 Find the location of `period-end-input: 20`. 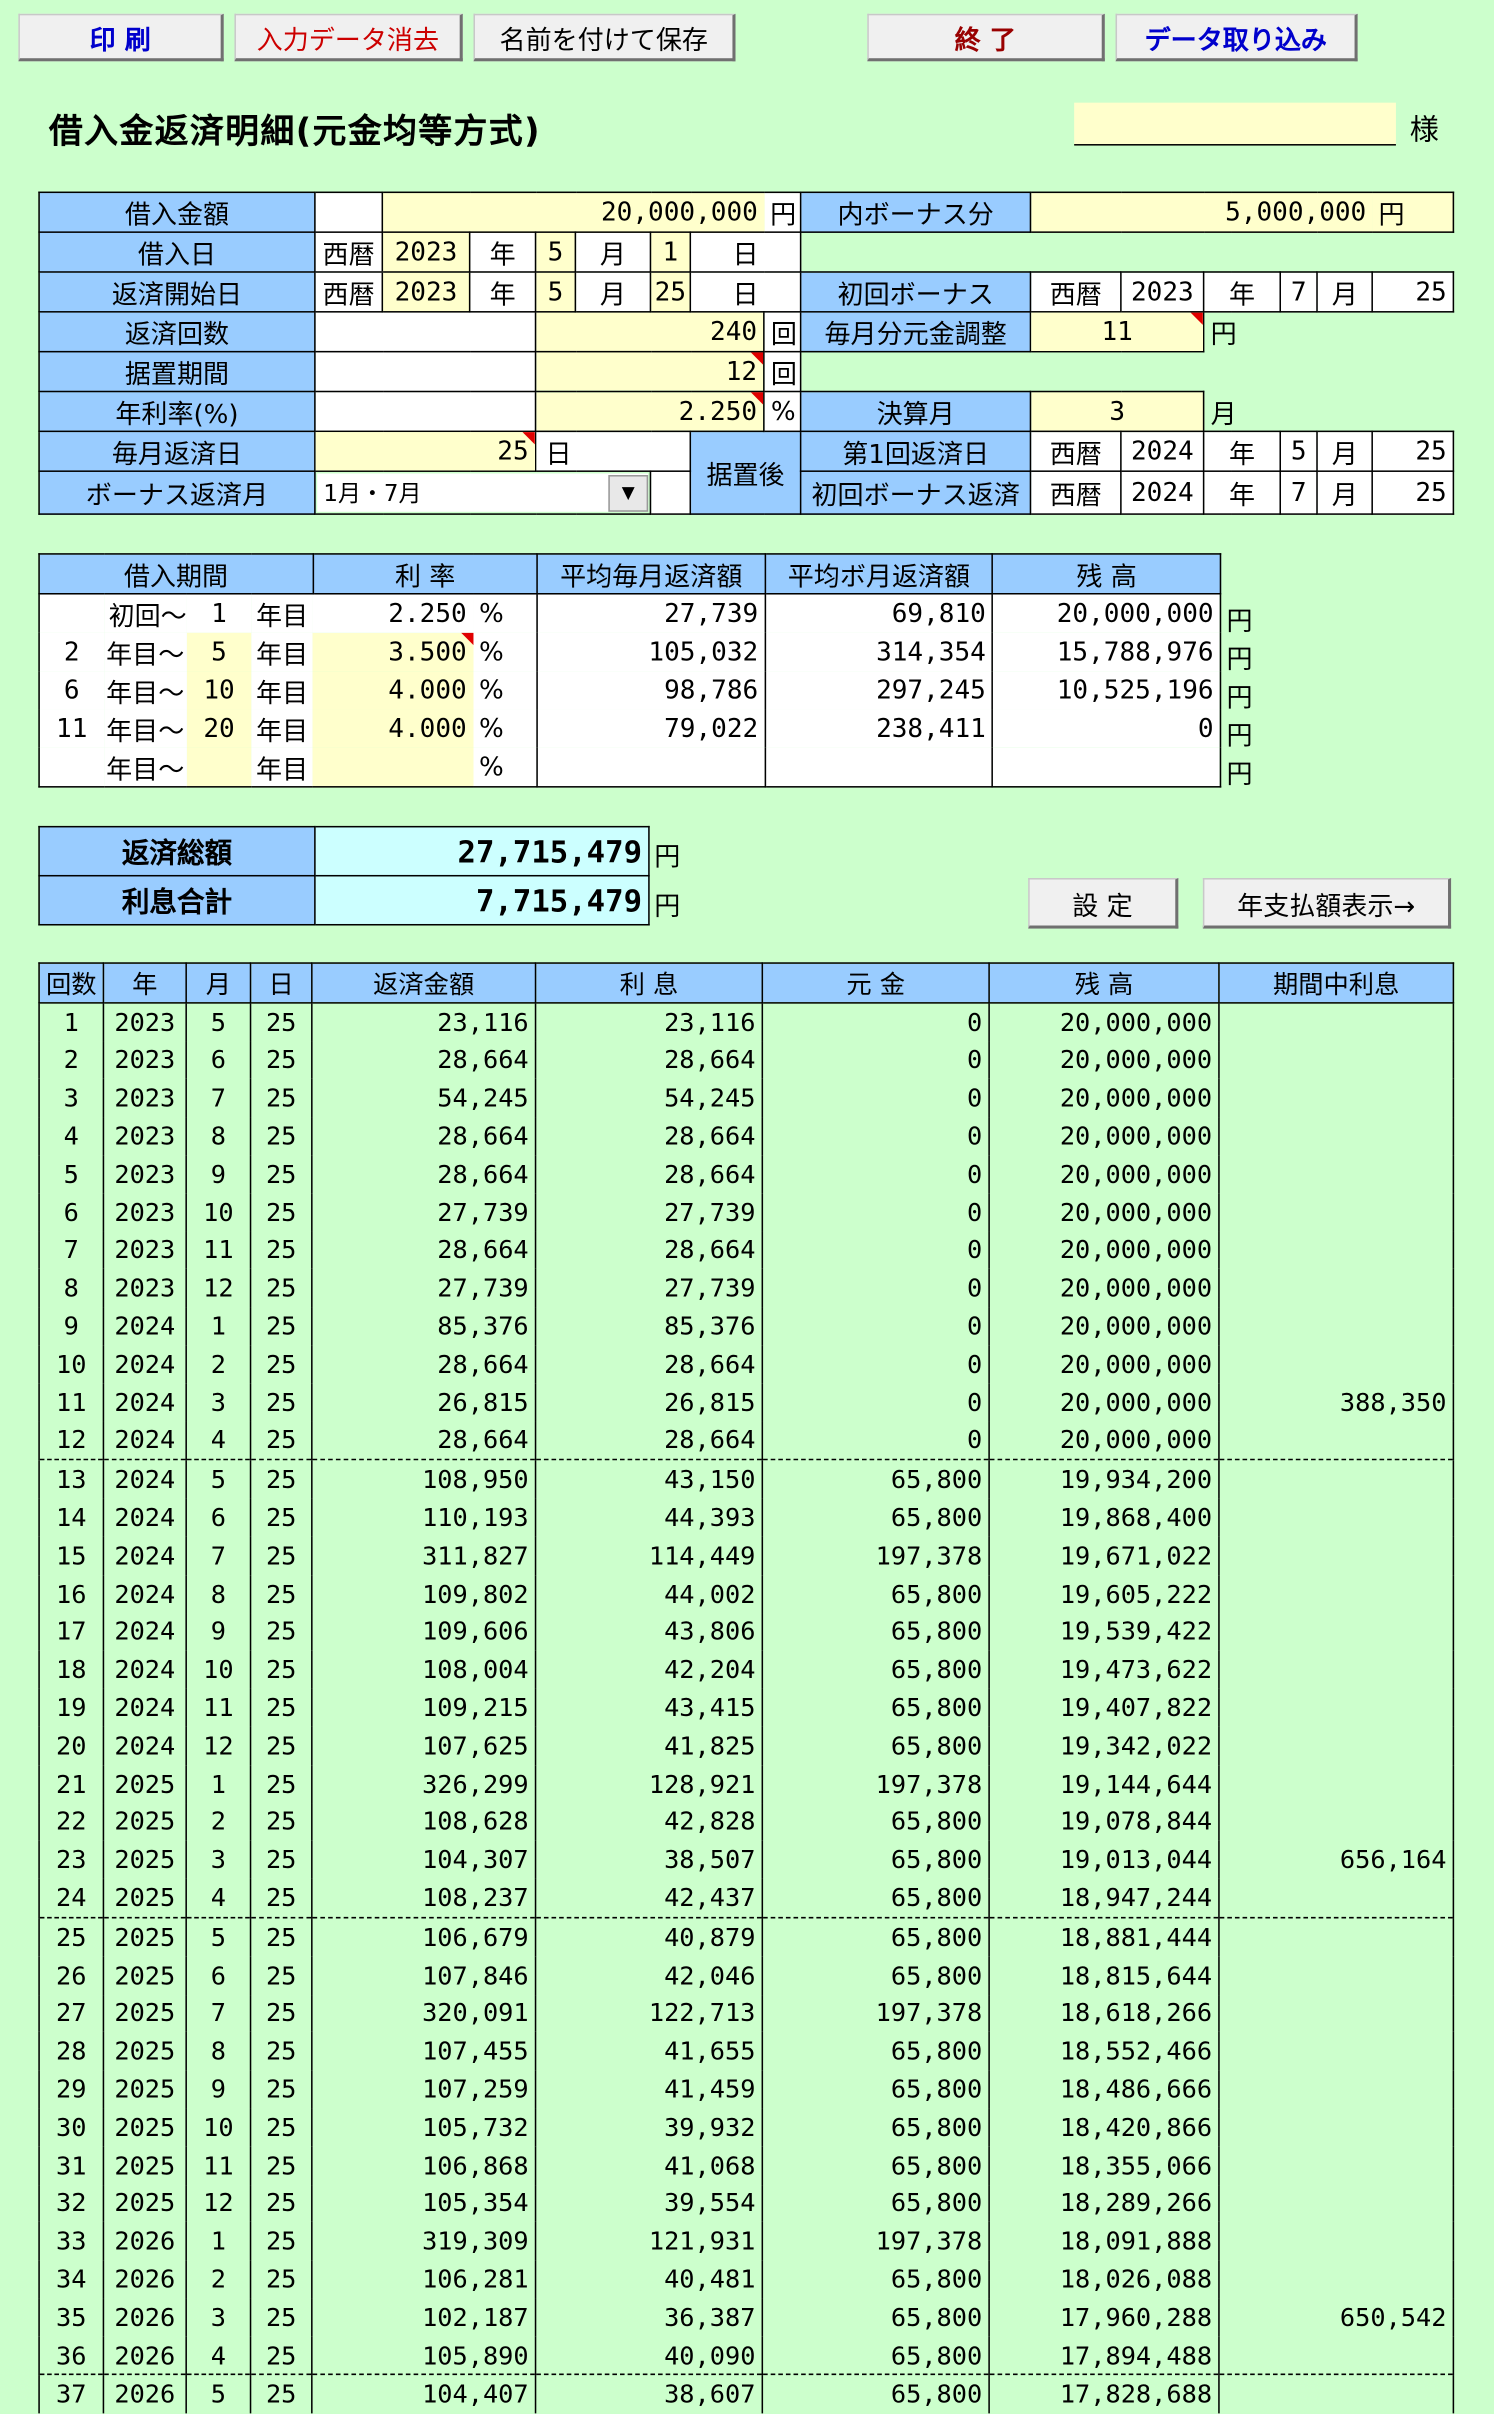

period-end-input: 20 is located at coordinates (219, 728).